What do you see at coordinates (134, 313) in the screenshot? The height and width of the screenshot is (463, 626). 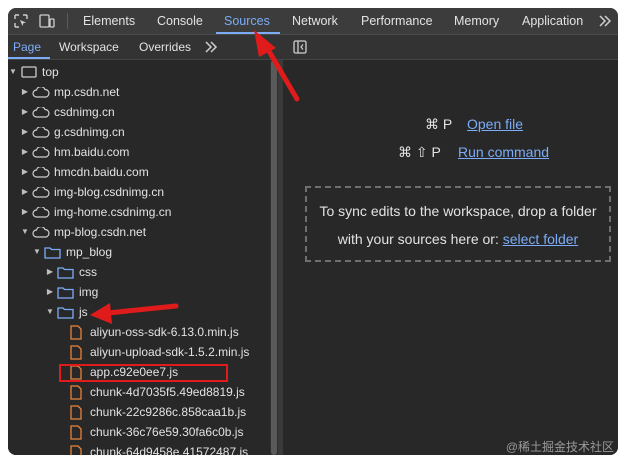 I see `annotation-arrow-js` at bounding box center [134, 313].